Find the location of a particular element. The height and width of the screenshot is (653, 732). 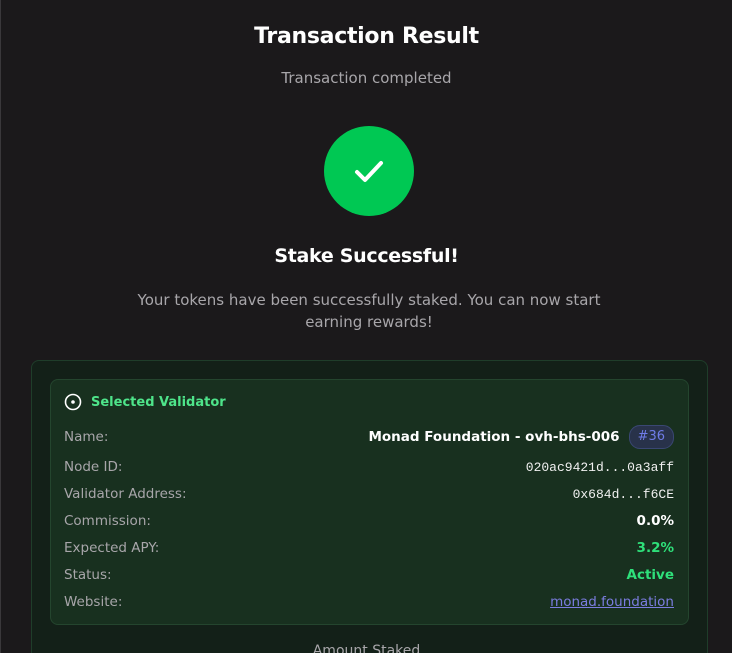

expected-apy-label: Expected APY: is located at coordinates (112, 548).